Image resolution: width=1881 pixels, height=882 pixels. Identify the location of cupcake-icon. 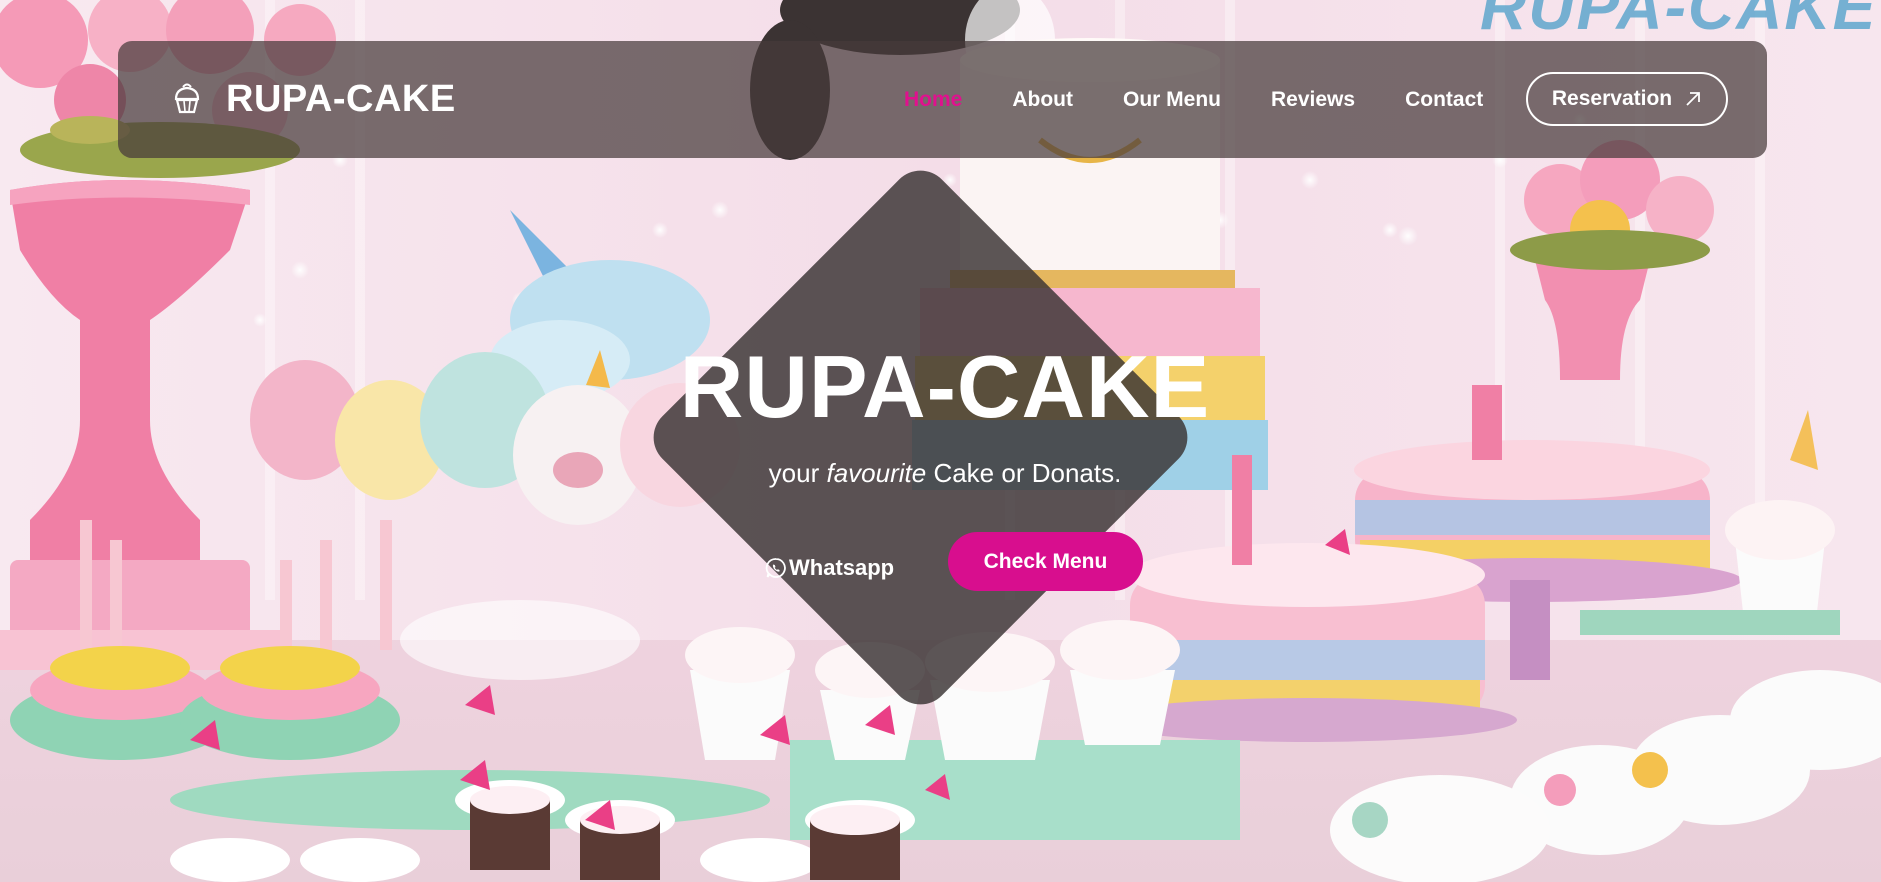
(187, 98).